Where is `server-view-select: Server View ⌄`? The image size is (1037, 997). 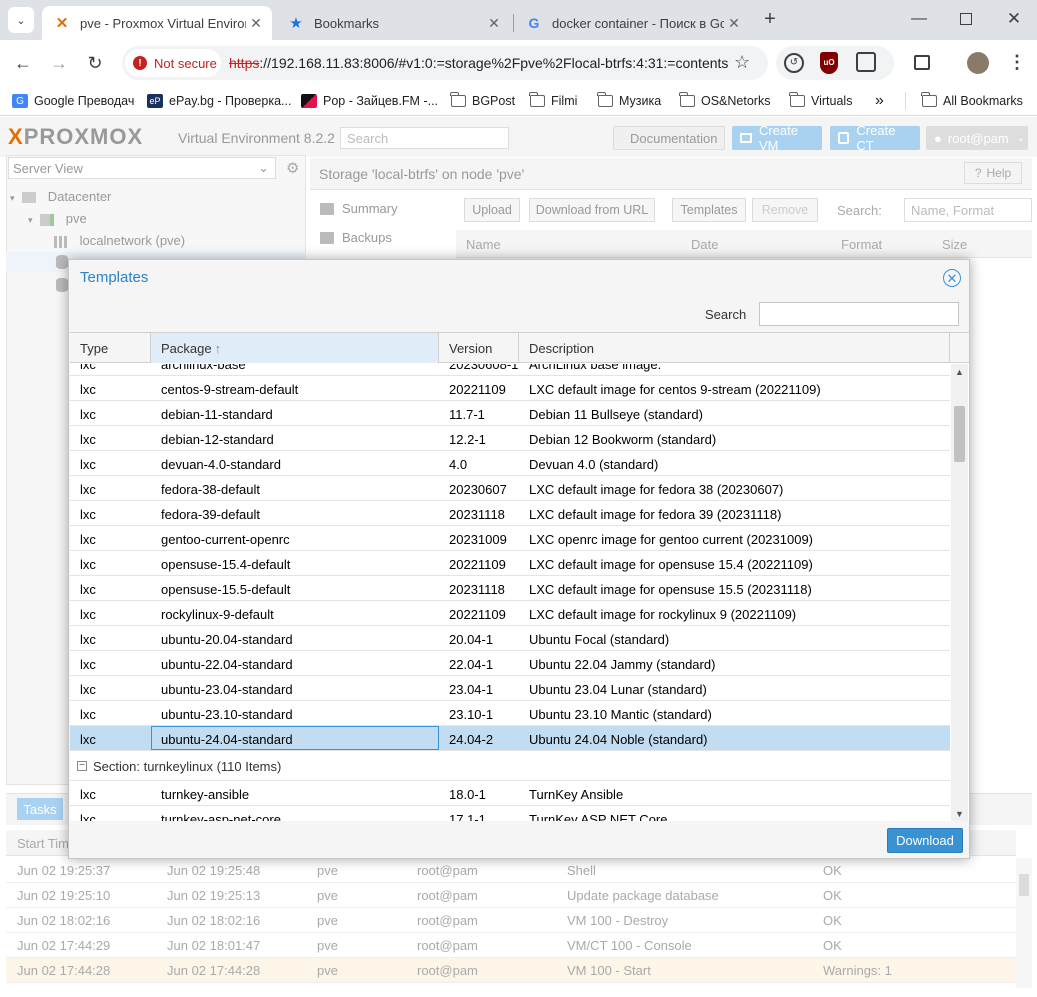 server-view-select: Server View ⌄ is located at coordinates (142, 168).